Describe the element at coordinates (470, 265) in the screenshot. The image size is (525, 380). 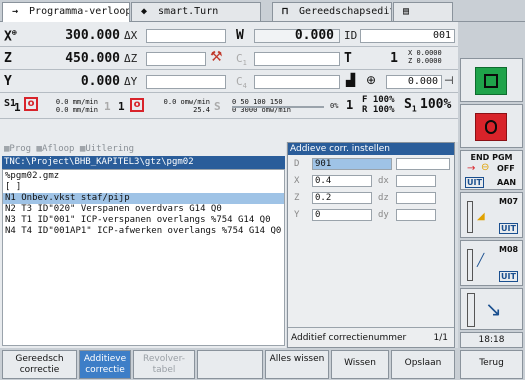
I see `coolant2-tool-icon` at that location.